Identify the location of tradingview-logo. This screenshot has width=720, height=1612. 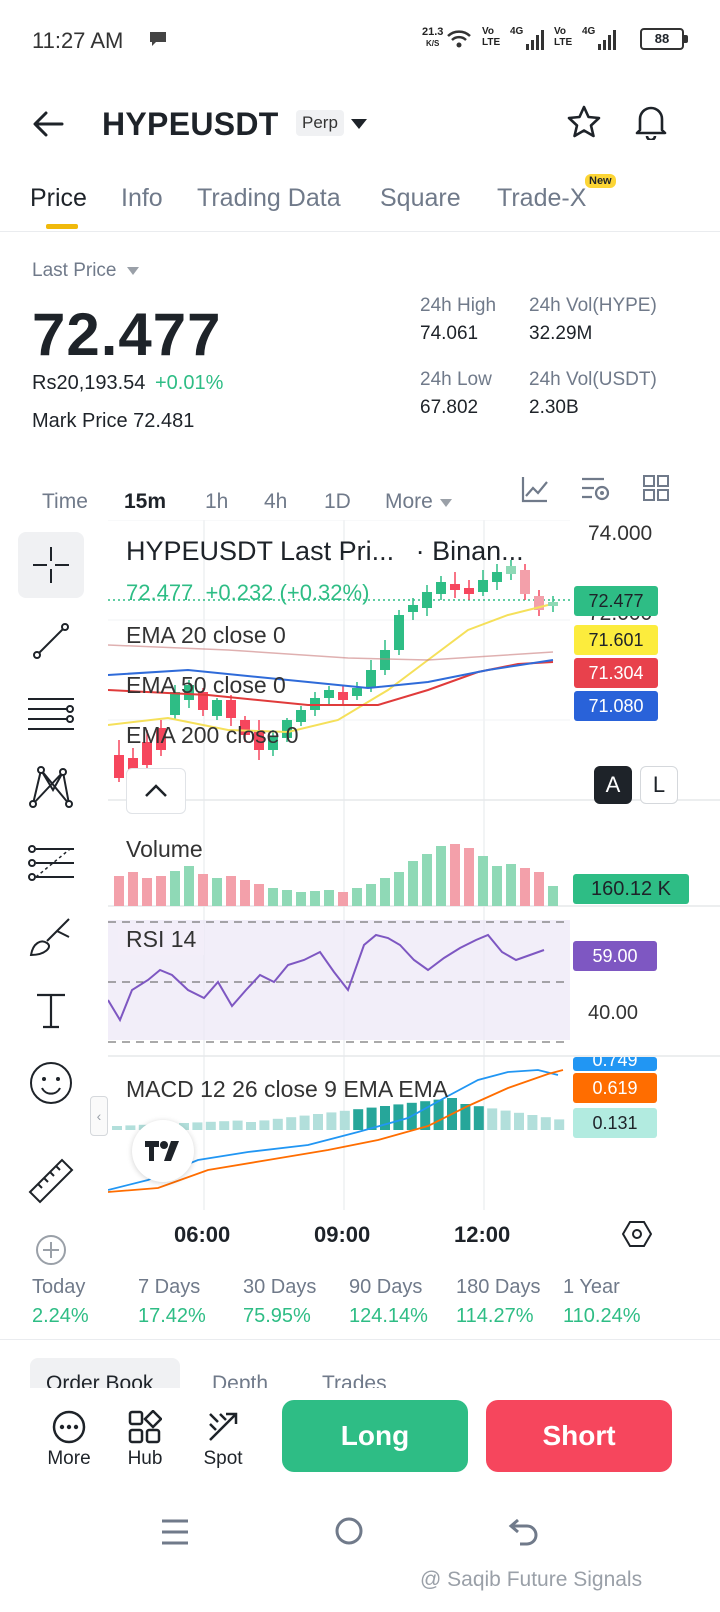
(163, 1151).